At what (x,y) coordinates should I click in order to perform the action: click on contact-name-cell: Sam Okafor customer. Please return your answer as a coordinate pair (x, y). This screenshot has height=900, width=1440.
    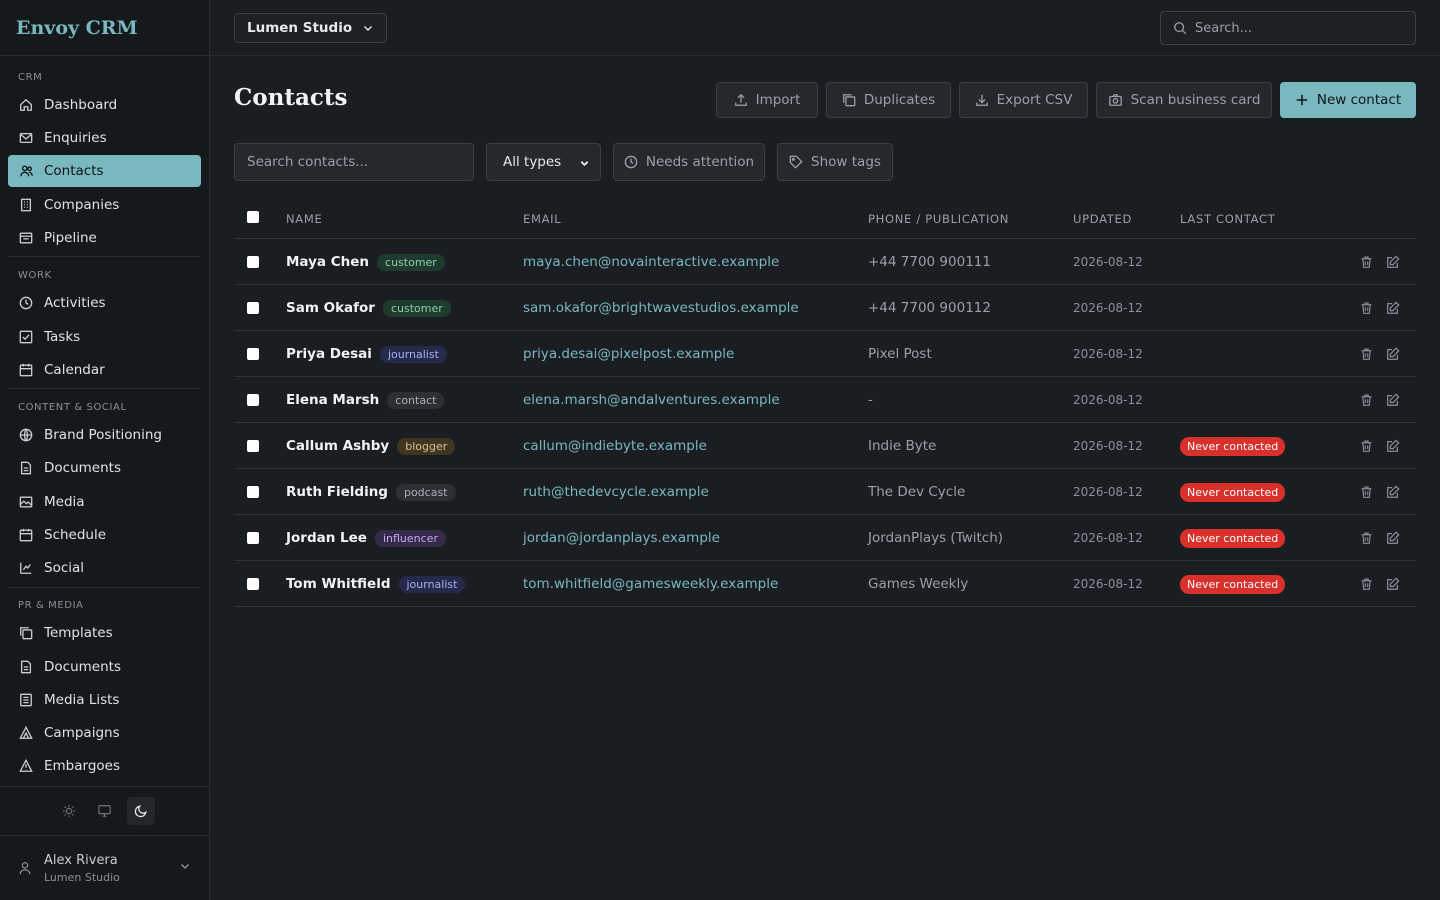
    Looking at the image, I should click on (368, 308).